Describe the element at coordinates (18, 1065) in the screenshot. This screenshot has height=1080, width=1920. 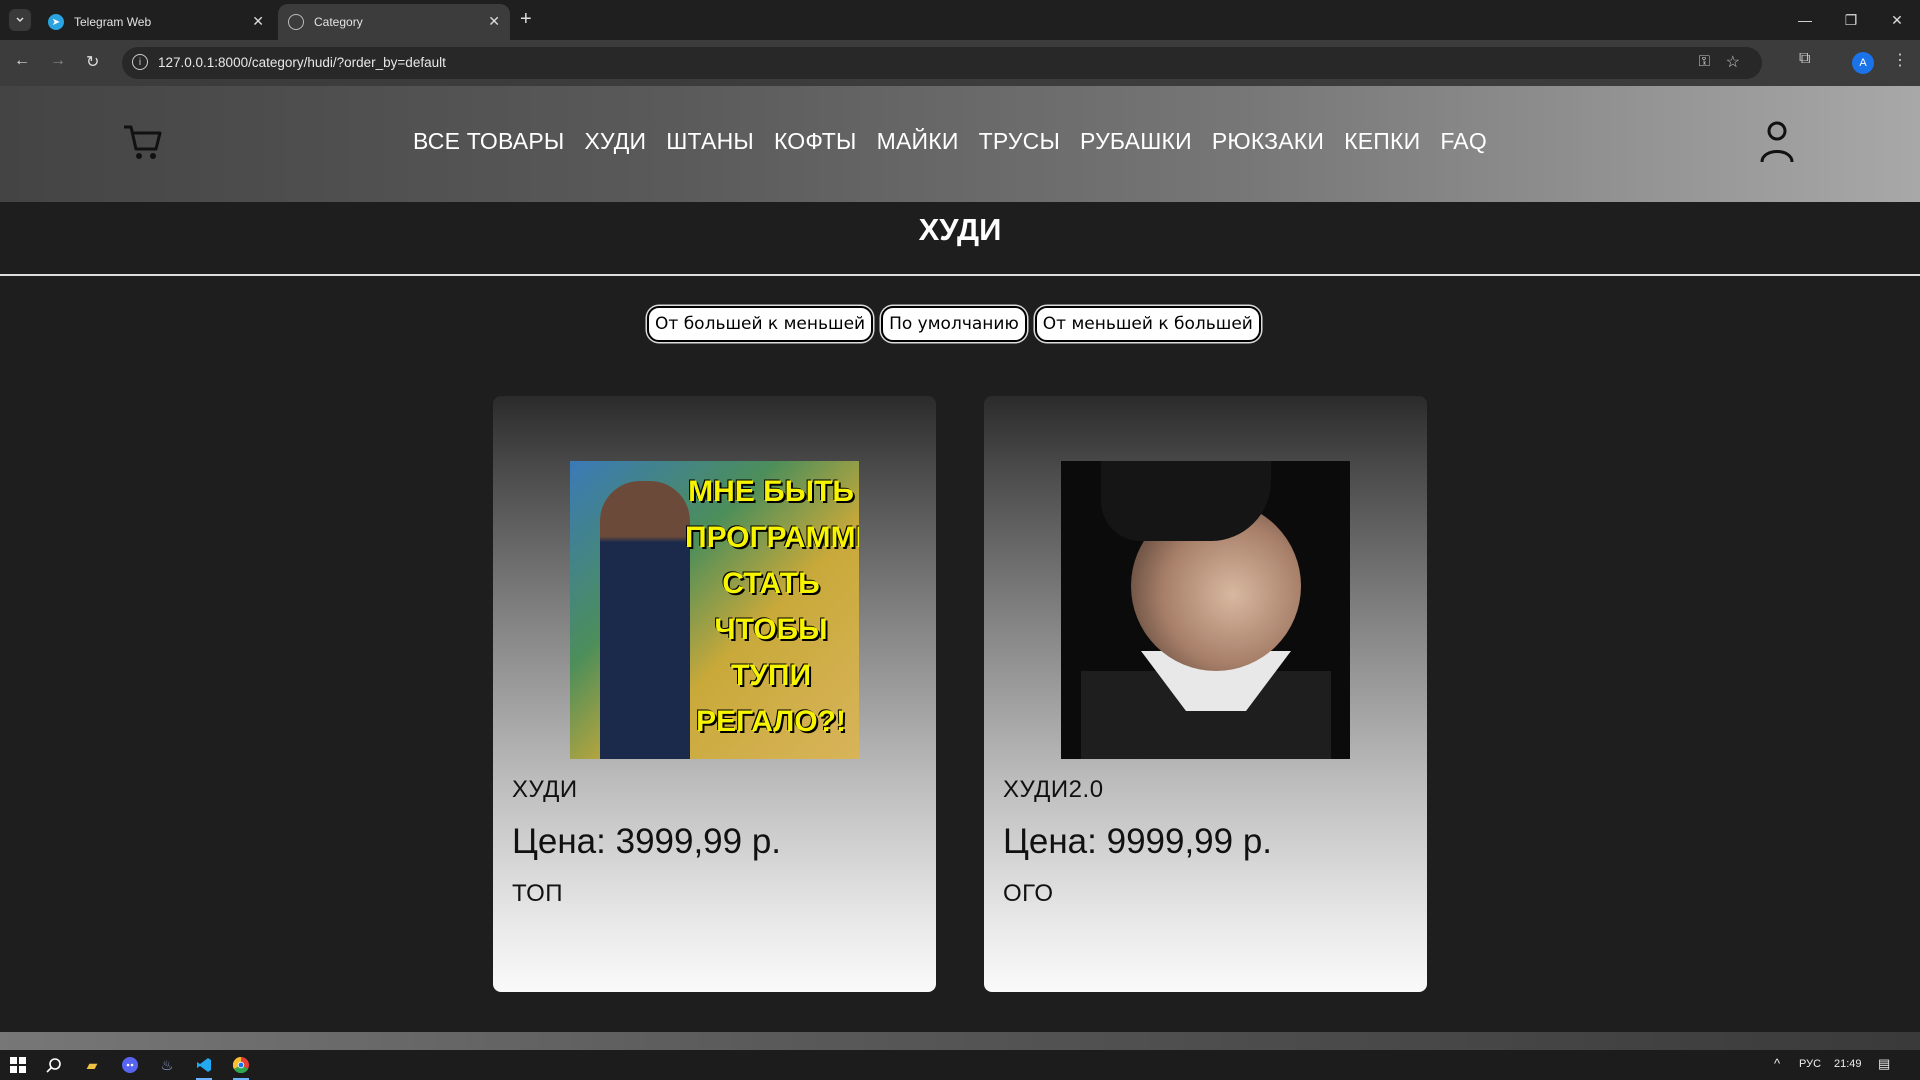
I see `windows-start-icon` at that location.